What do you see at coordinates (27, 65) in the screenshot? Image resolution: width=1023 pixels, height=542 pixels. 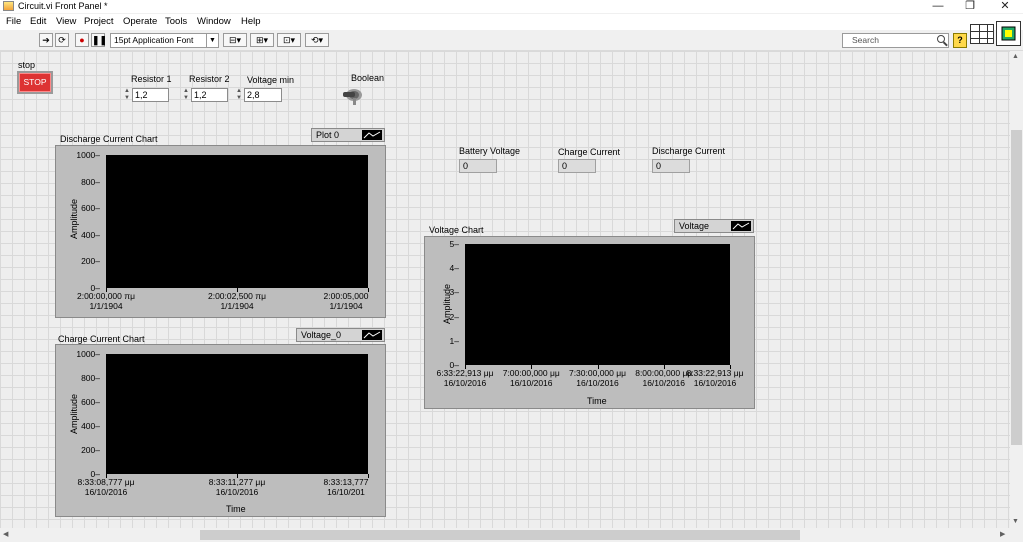 I see `stop-label: stop` at bounding box center [27, 65].